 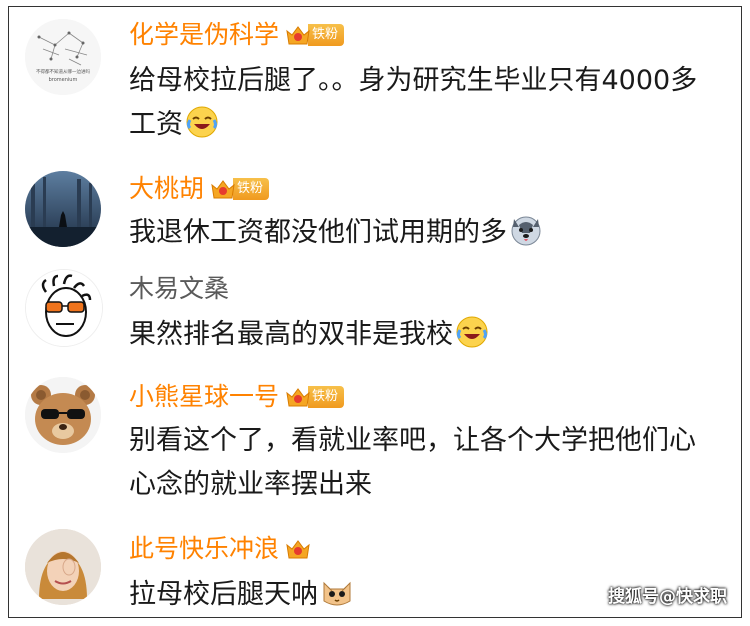 I want to click on comment-text: 别看这个了，看就业率吧，让各个大学把他们心心念的就业率摆出来, so click(x=416, y=463).